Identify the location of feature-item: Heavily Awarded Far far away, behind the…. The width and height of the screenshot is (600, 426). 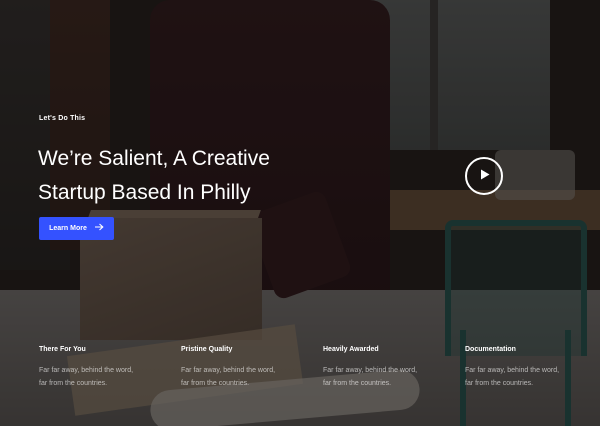
(383, 368).